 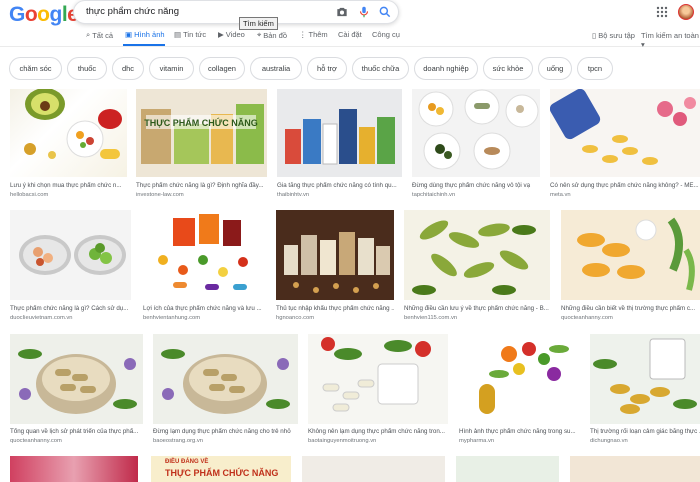 I want to click on result-source: quocteanhanny.com, so click(x=587, y=318).